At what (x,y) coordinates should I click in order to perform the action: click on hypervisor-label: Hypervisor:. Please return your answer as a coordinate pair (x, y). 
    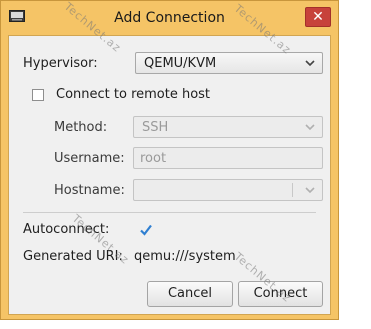
    Looking at the image, I should click on (60, 63).